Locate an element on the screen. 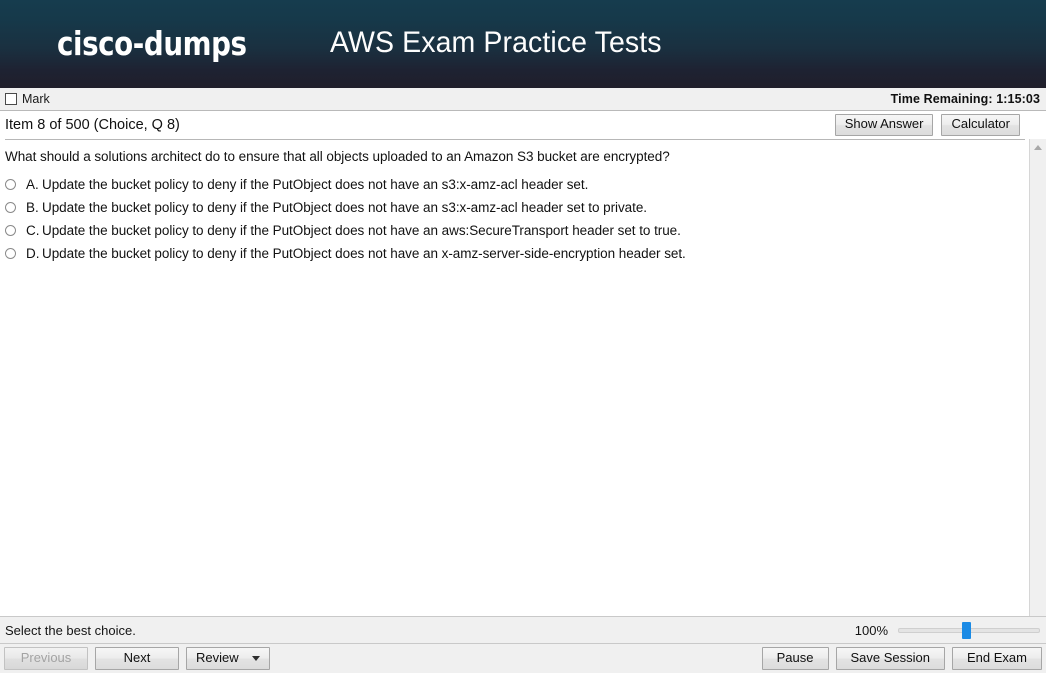  scroll-up-button is located at coordinates (1038, 147).